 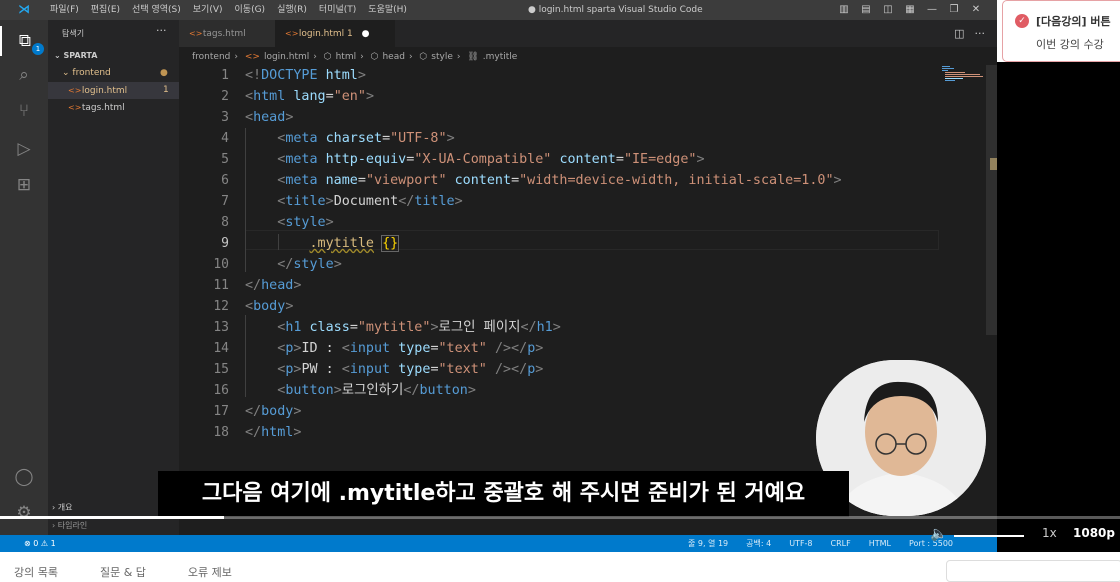 What do you see at coordinates (1061, 31) in the screenshot?
I see `next-lecture-notification: ✓ [다음강의] 버튼 이번 강의 수강` at bounding box center [1061, 31].